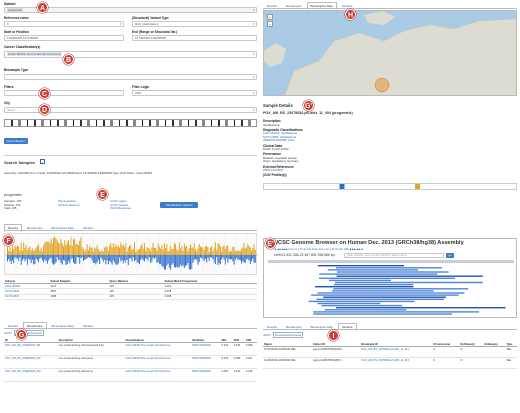 This screenshot has width=520, height=413. Describe the element at coordinates (16, 141) in the screenshot. I see `query-beacon-button: Query Beacon` at that location.